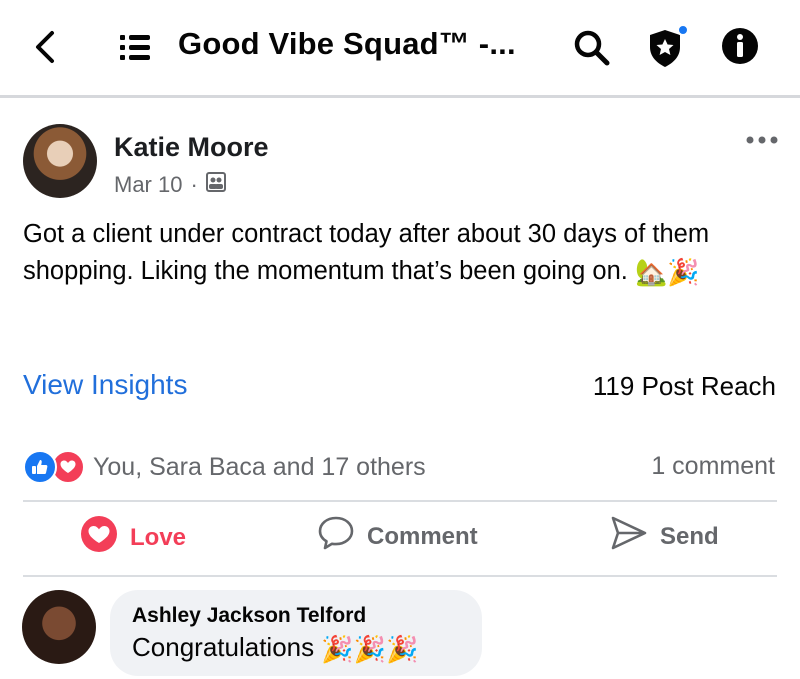  Describe the element at coordinates (370, 648) in the screenshot. I see `party-popper-emojis: 🎉🎉🎉` at that location.